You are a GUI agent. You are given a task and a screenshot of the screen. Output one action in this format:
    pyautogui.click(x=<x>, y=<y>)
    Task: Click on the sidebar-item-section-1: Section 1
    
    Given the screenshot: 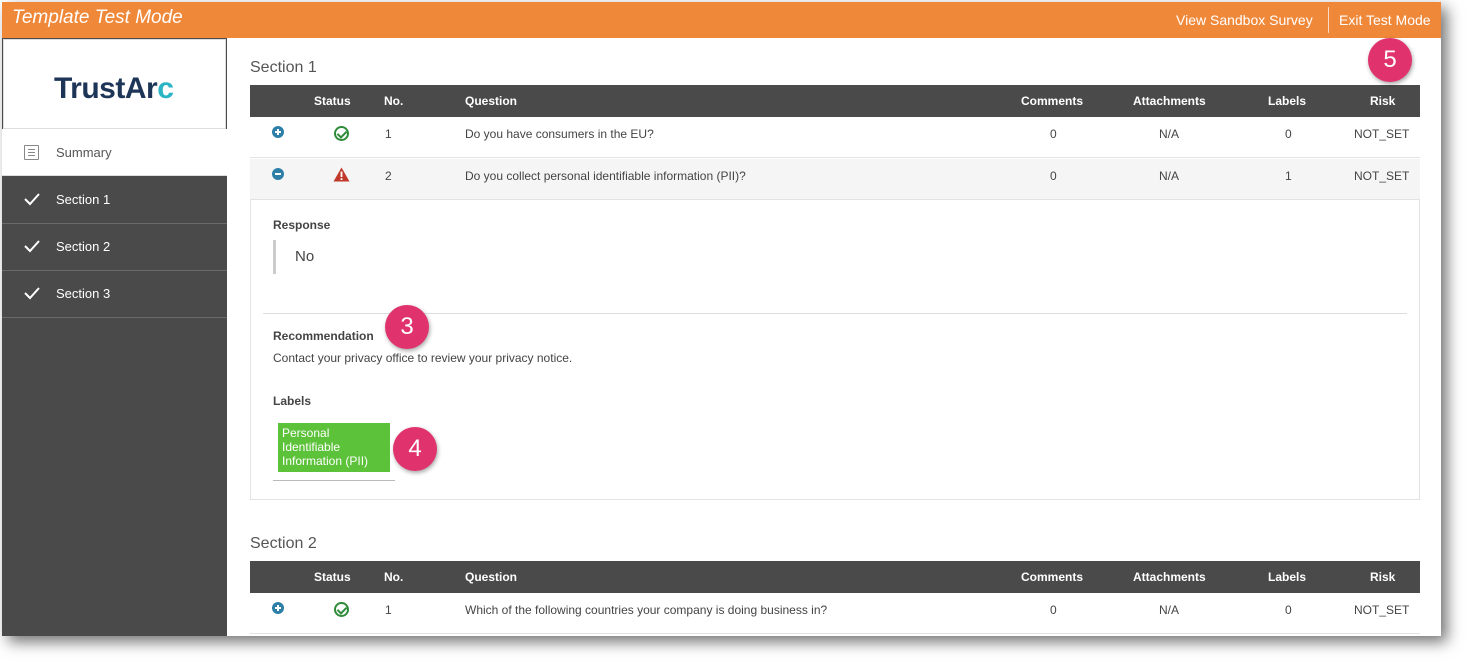 What is the action you would take?
    pyautogui.click(x=114, y=200)
    